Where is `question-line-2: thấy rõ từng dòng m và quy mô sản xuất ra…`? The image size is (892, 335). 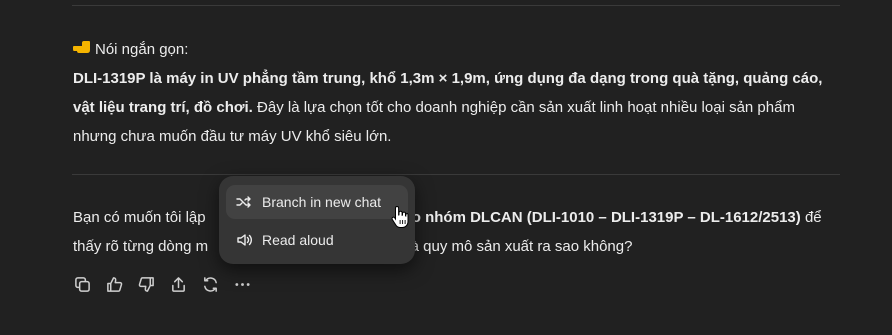 question-line-2: thấy rõ từng dòng m và quy mô sản xuất ra… is located at coordinates (468, 246).